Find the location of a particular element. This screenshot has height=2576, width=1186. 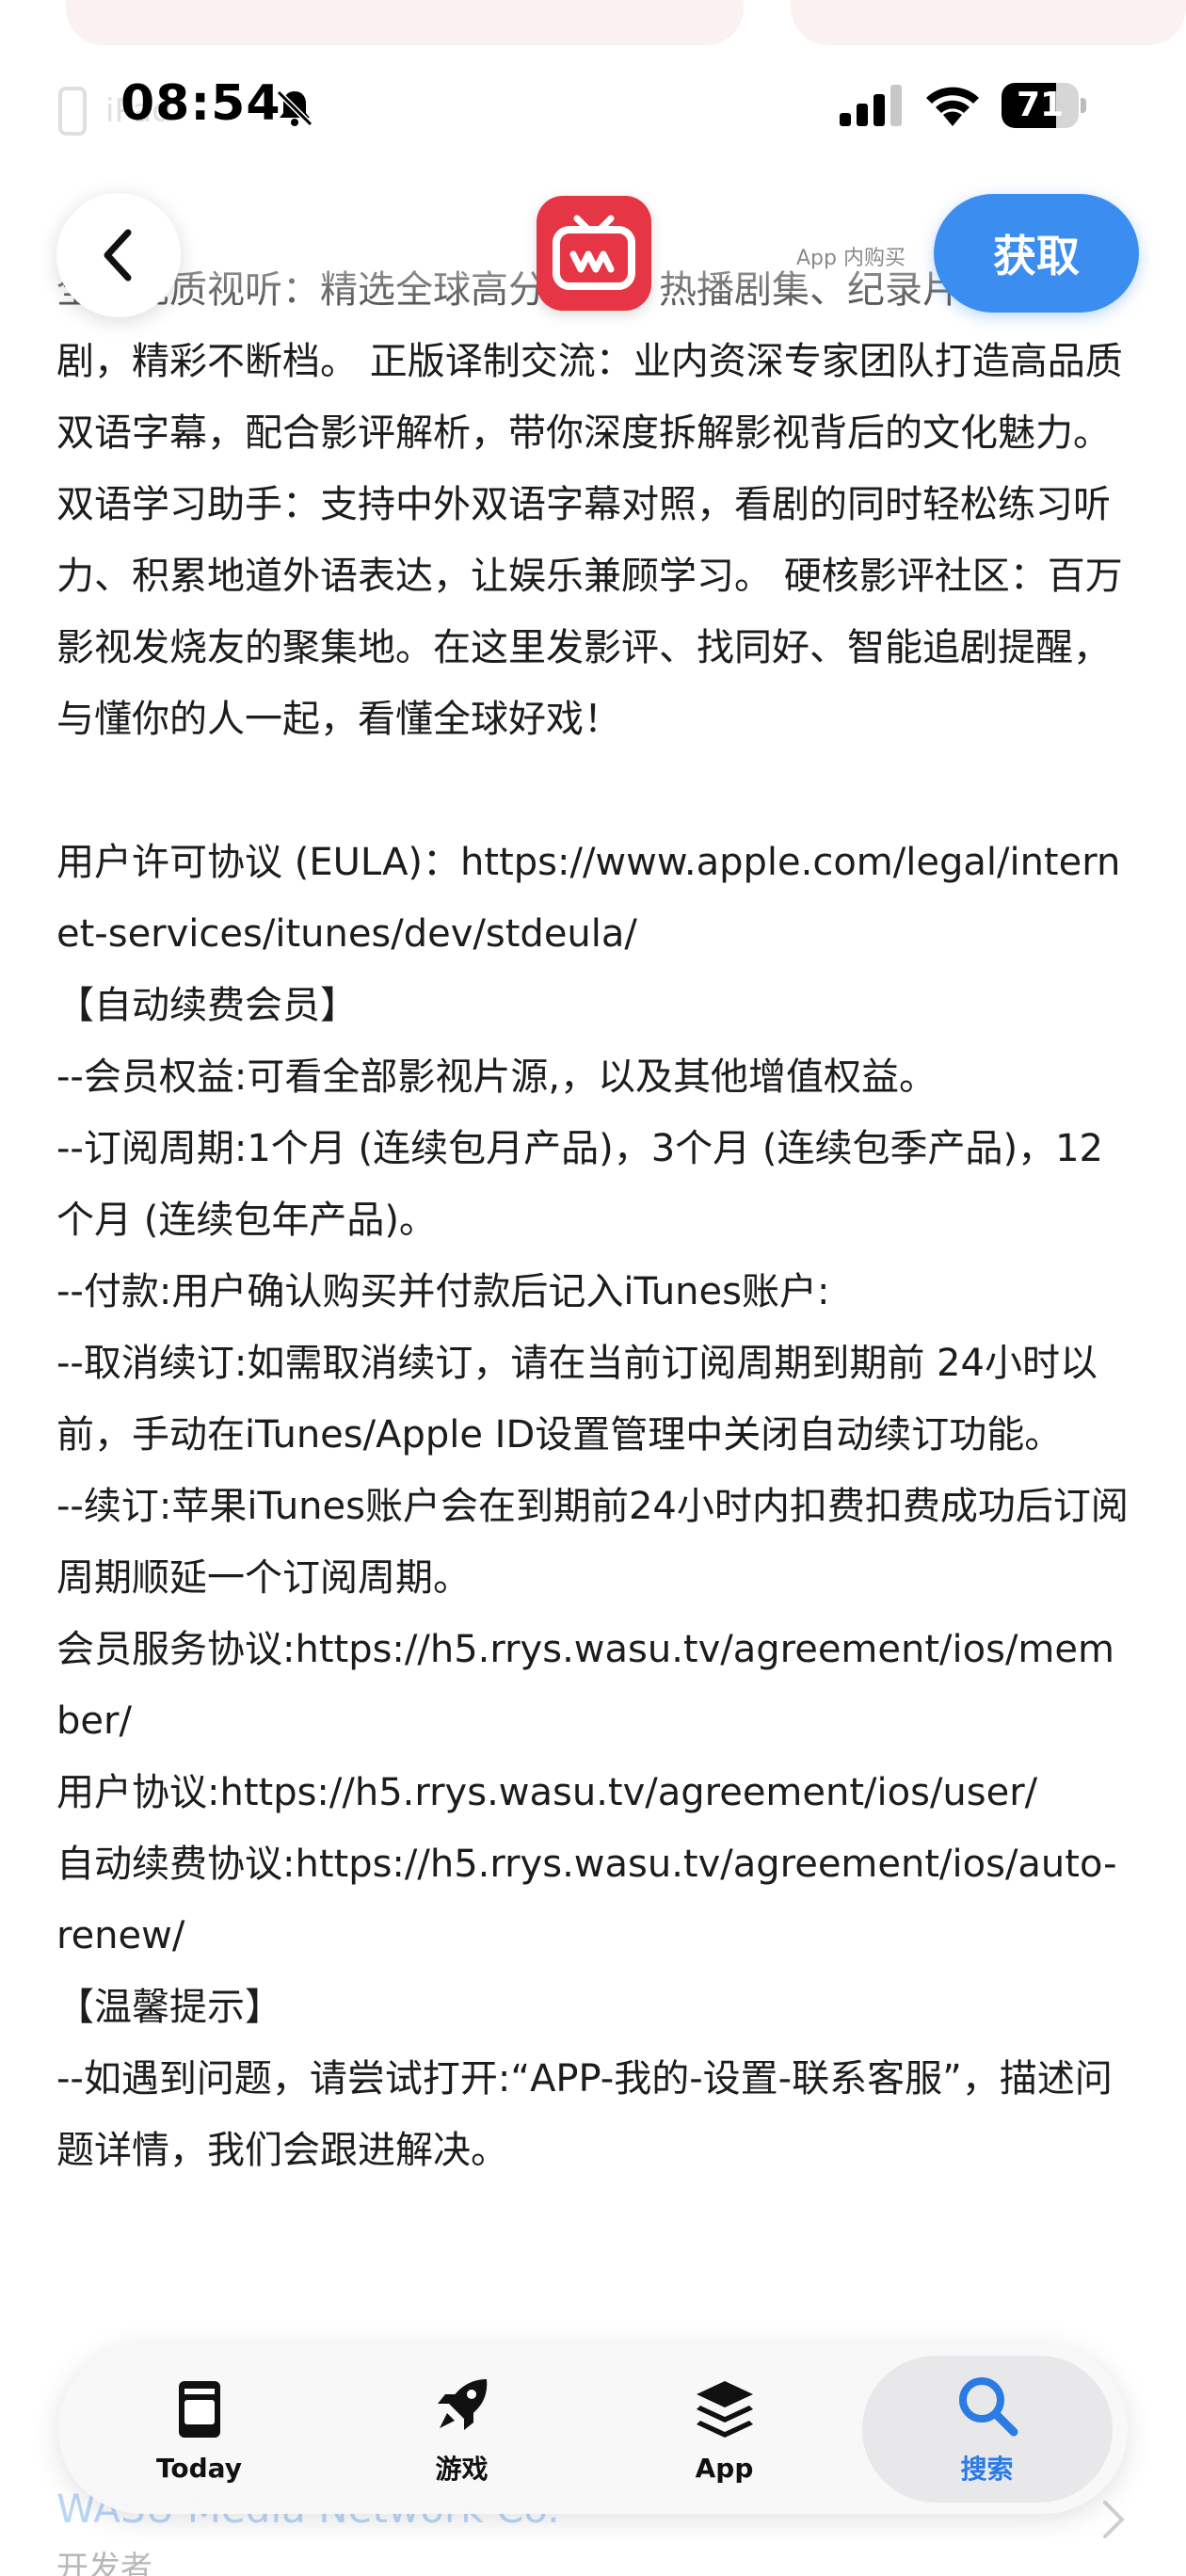

app-icon is located at coordinates (594, 253).